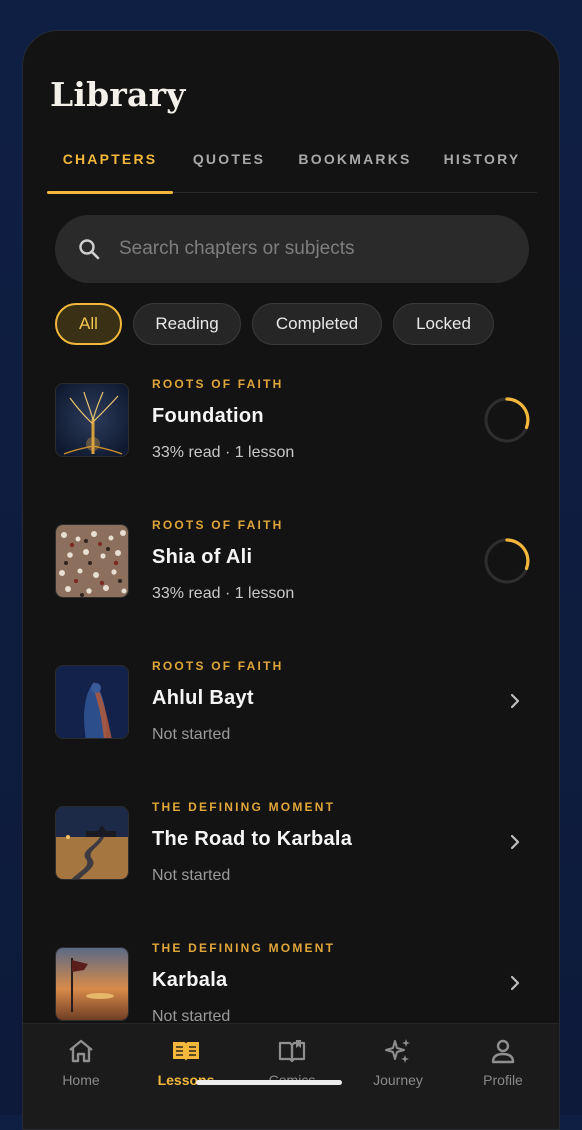 This screenshot has width=582, height=1130. Describe the element at coordinates (186, 1066) in the screenshot. I see `nav-lessons: Lessons` at that location.